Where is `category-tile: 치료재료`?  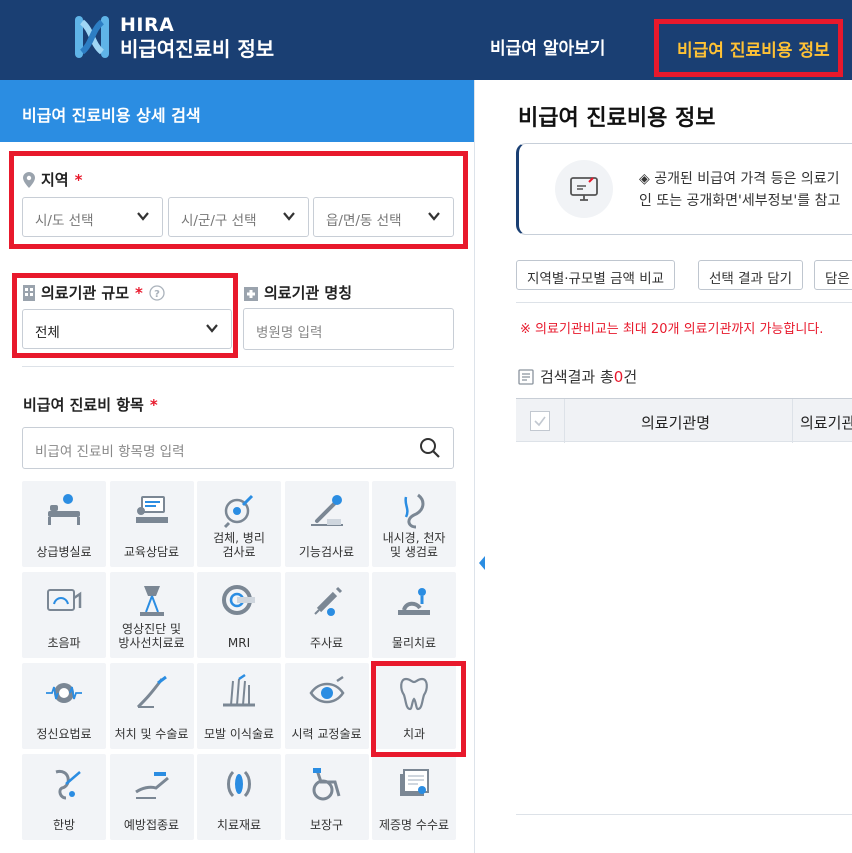
category-tile: 치료재료 is located at coordinates (239, 797).